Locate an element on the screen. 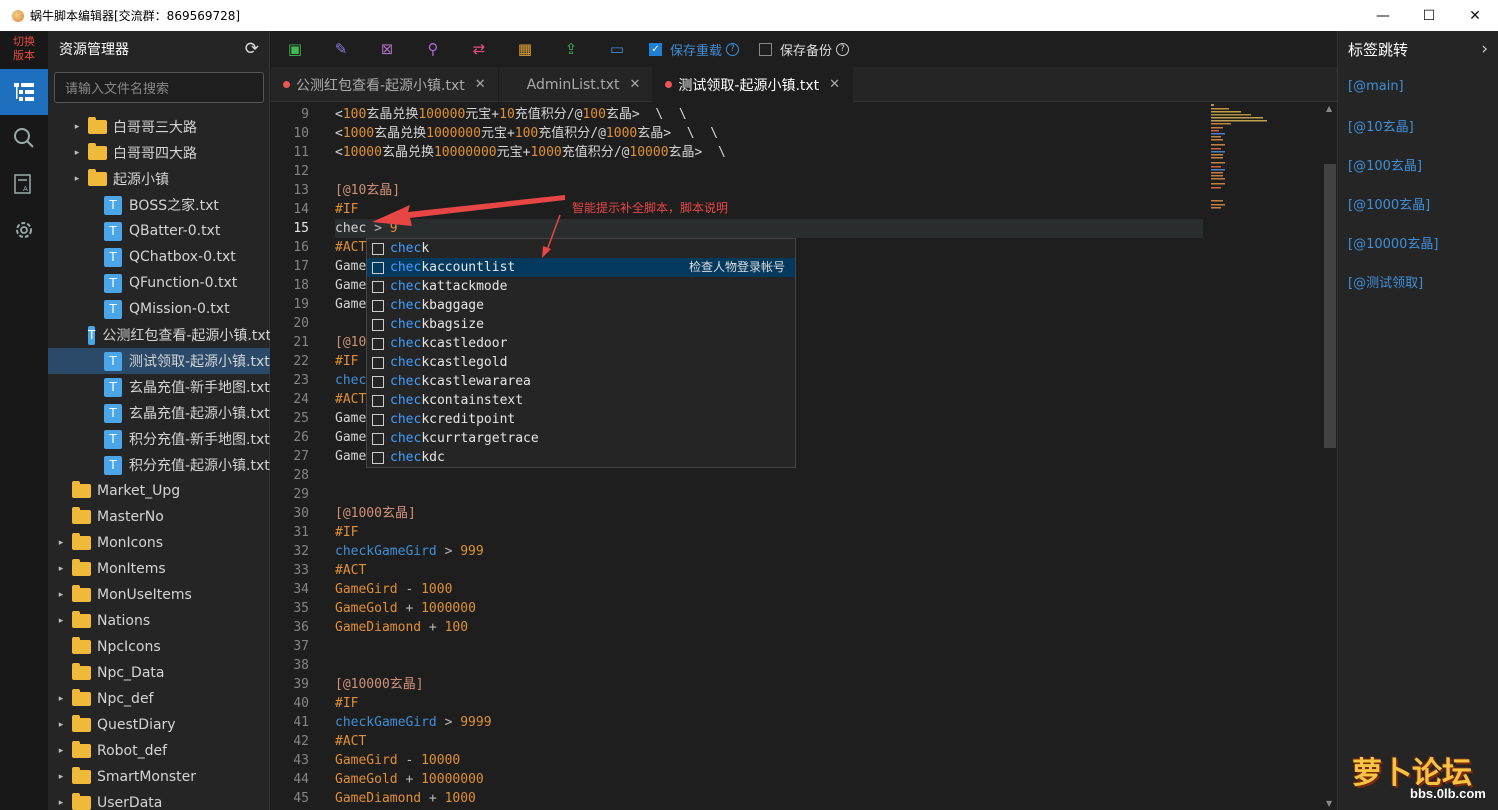 The image size is (1498, 810). code-line: 45 GameDiamond + 1000 is located at coordinates (796, 798).